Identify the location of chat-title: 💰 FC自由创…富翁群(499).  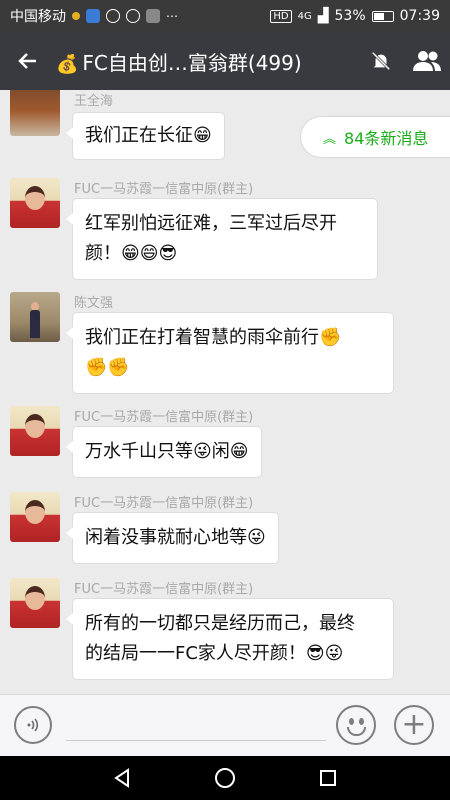
(207, 61).